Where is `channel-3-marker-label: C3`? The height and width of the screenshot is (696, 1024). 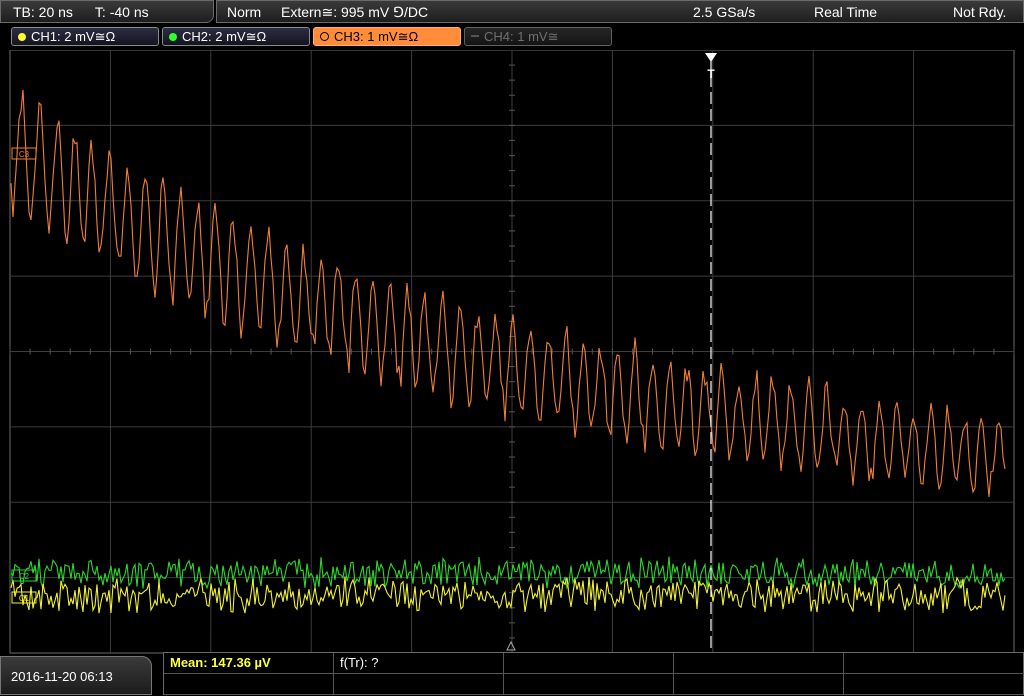
channel-3-marker-label: C3 is located at coordinates (24, 154).